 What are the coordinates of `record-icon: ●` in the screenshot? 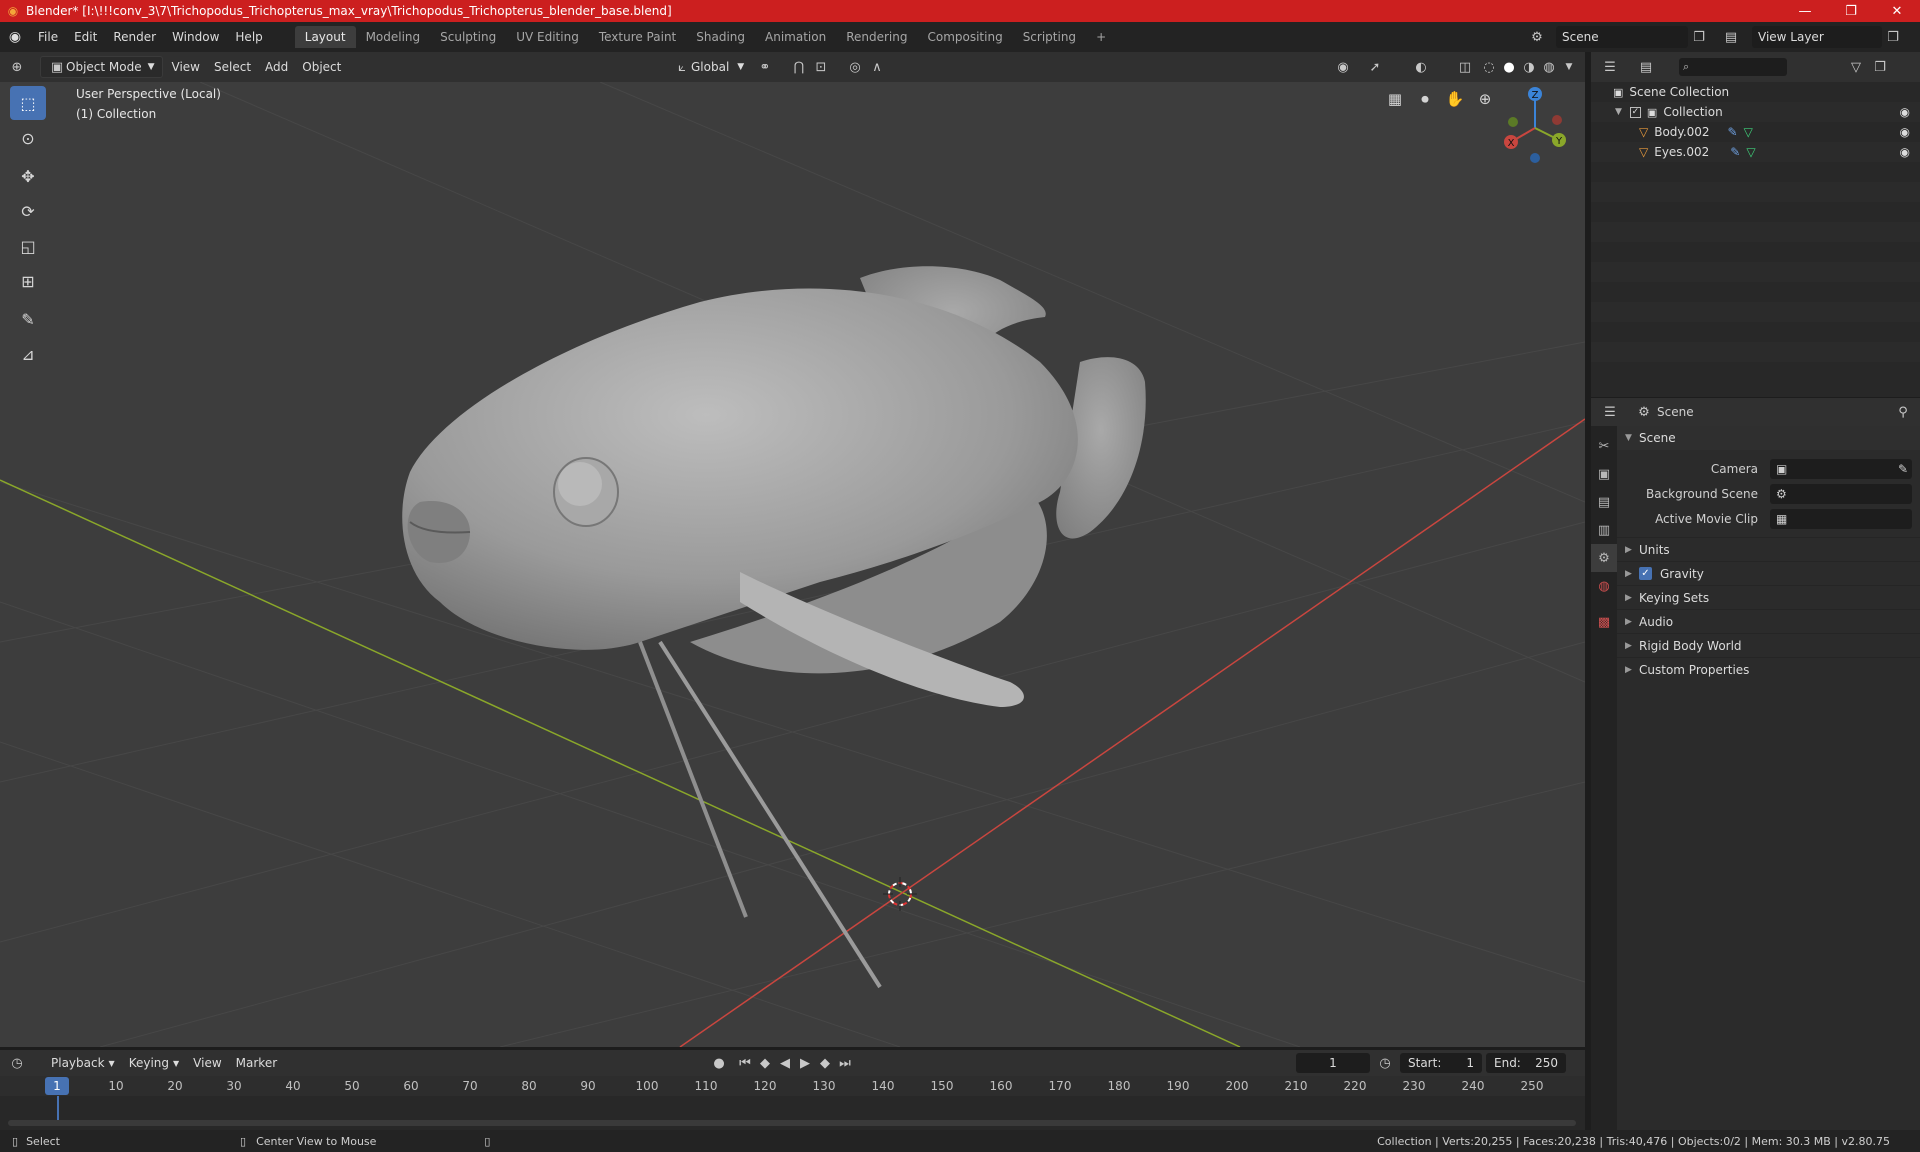 It's located at (719, 1063).